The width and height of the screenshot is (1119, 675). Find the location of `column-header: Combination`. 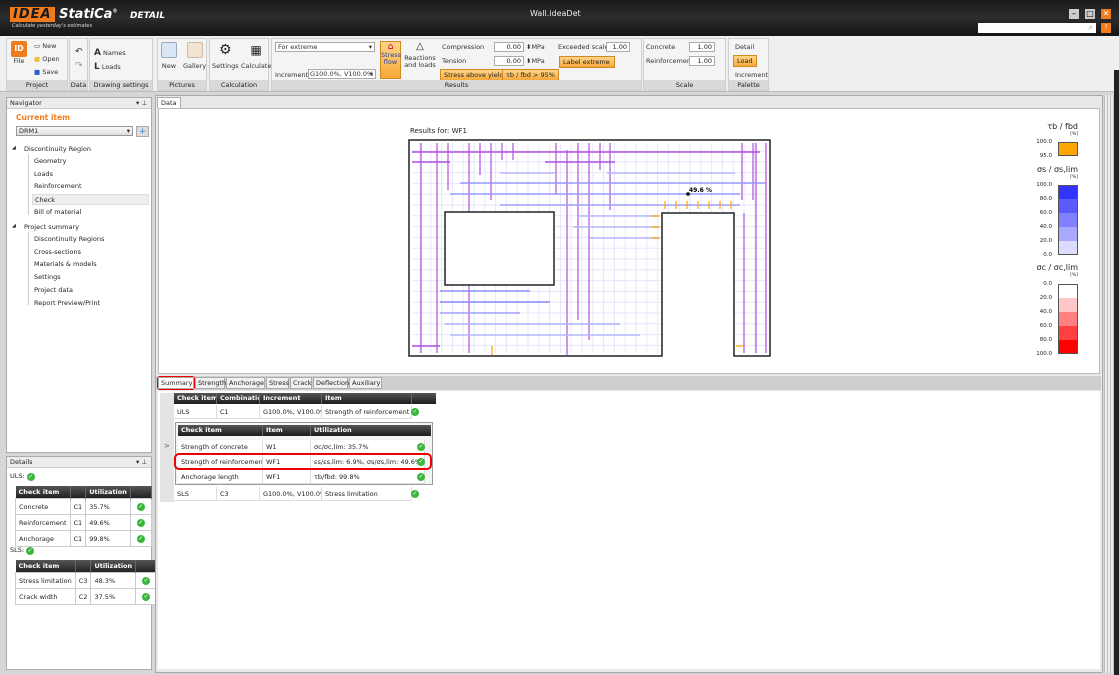

column-header: Combination is located at coordinates (238, 398).